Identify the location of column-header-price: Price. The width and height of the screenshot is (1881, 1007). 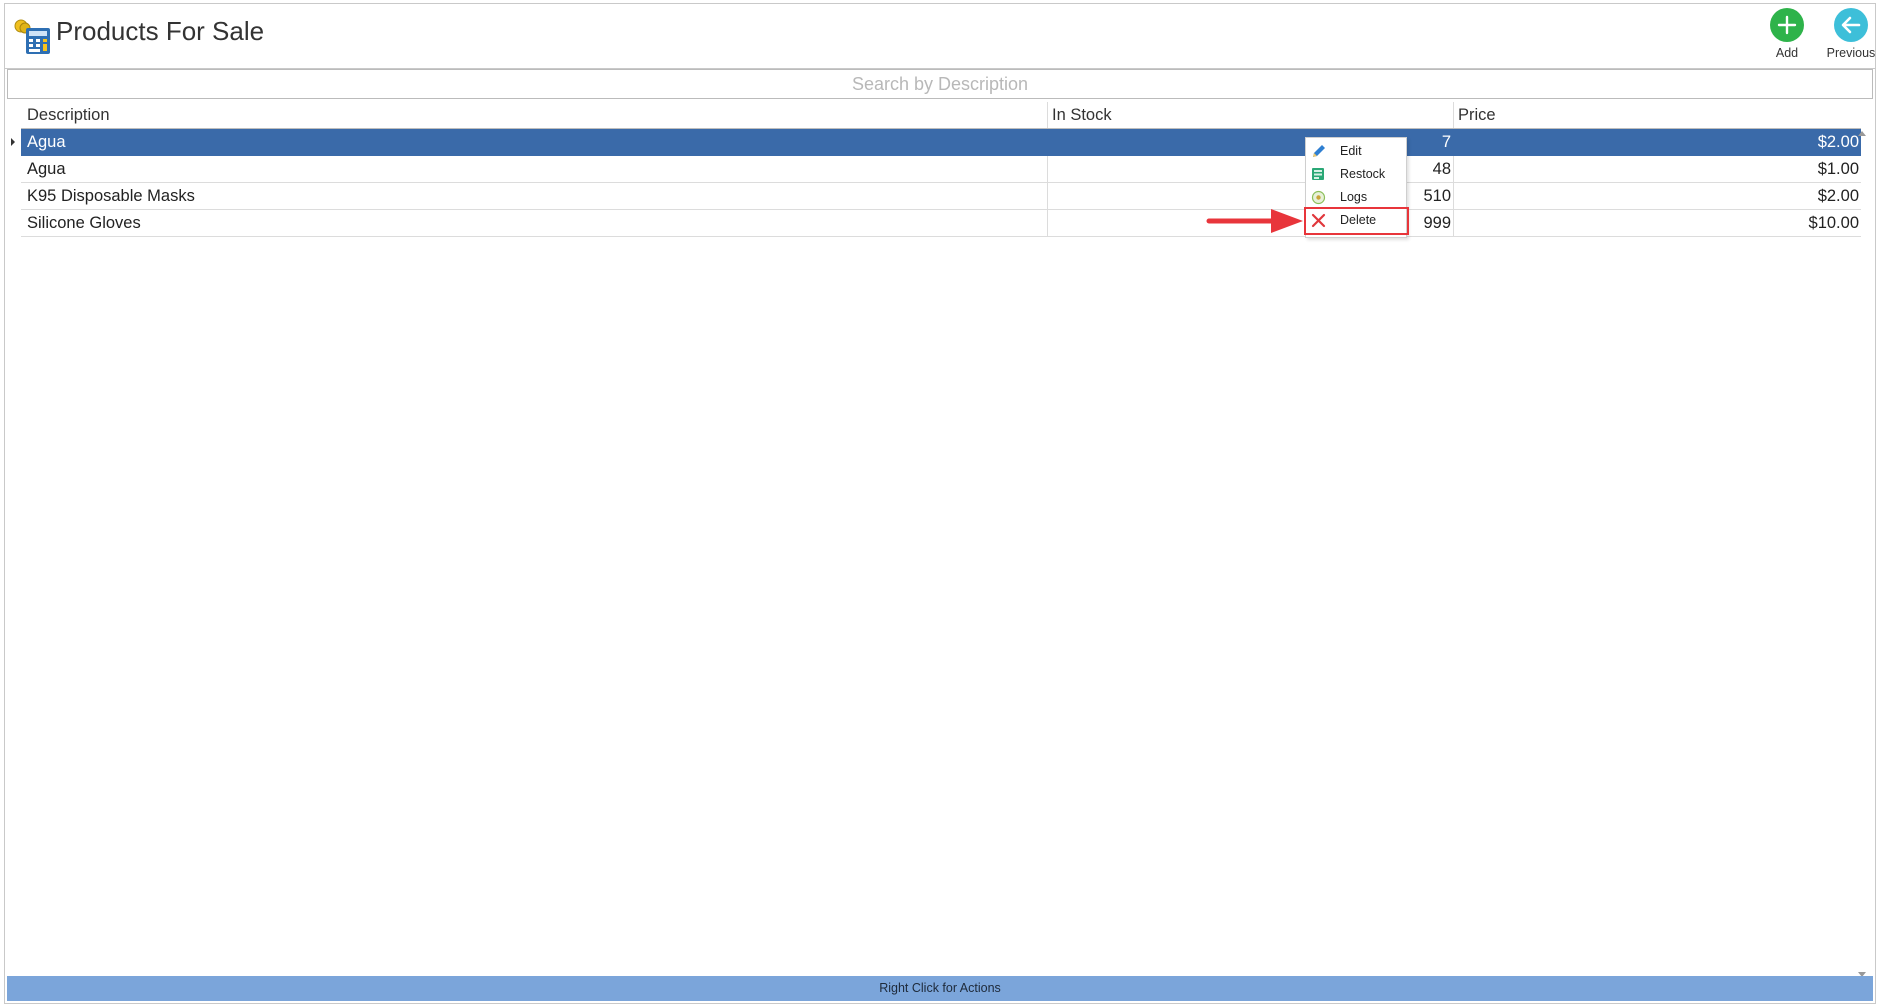
(1657, 115).